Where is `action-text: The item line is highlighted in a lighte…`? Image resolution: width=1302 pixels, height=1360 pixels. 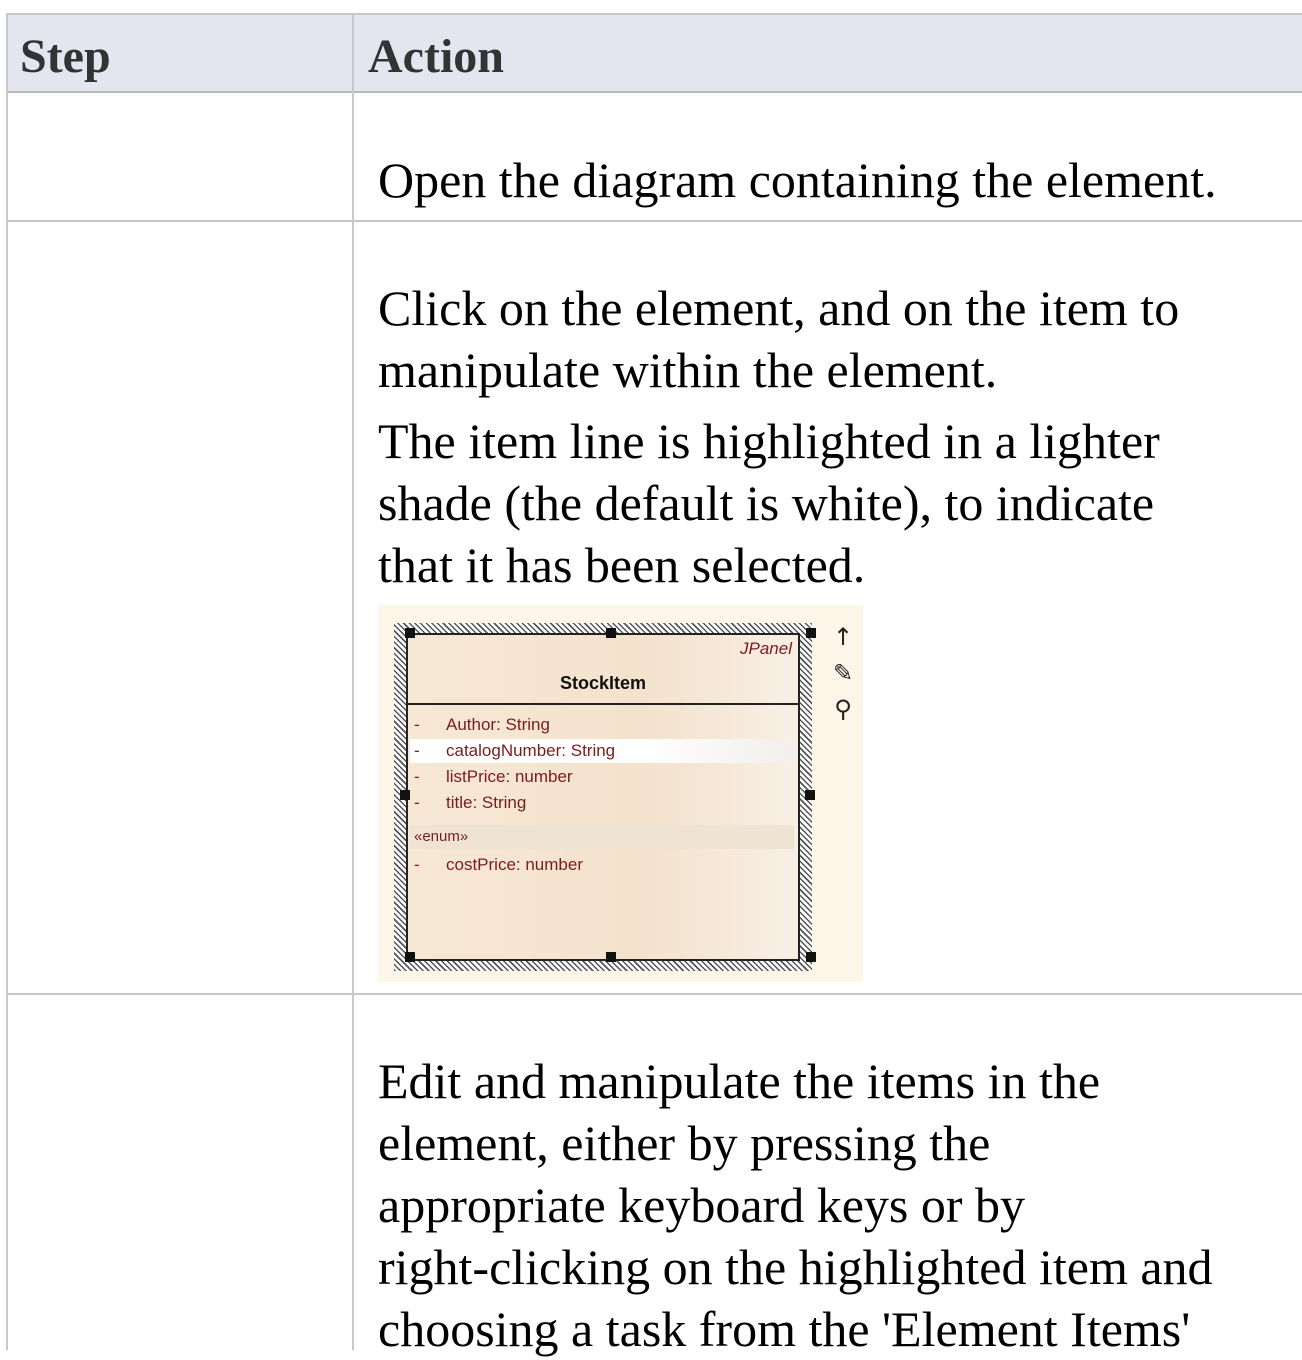
action-text: The item line is highlighted in a lighte… is located at coordinates (769, 441).